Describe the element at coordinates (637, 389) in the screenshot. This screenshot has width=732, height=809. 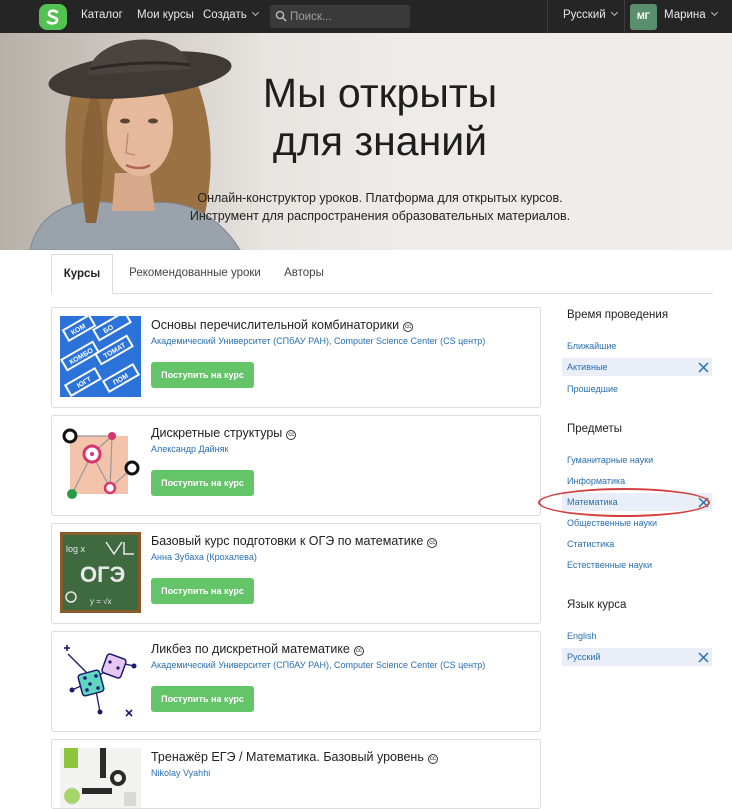
I see `filter-time-past: Прошедшие` at that location.